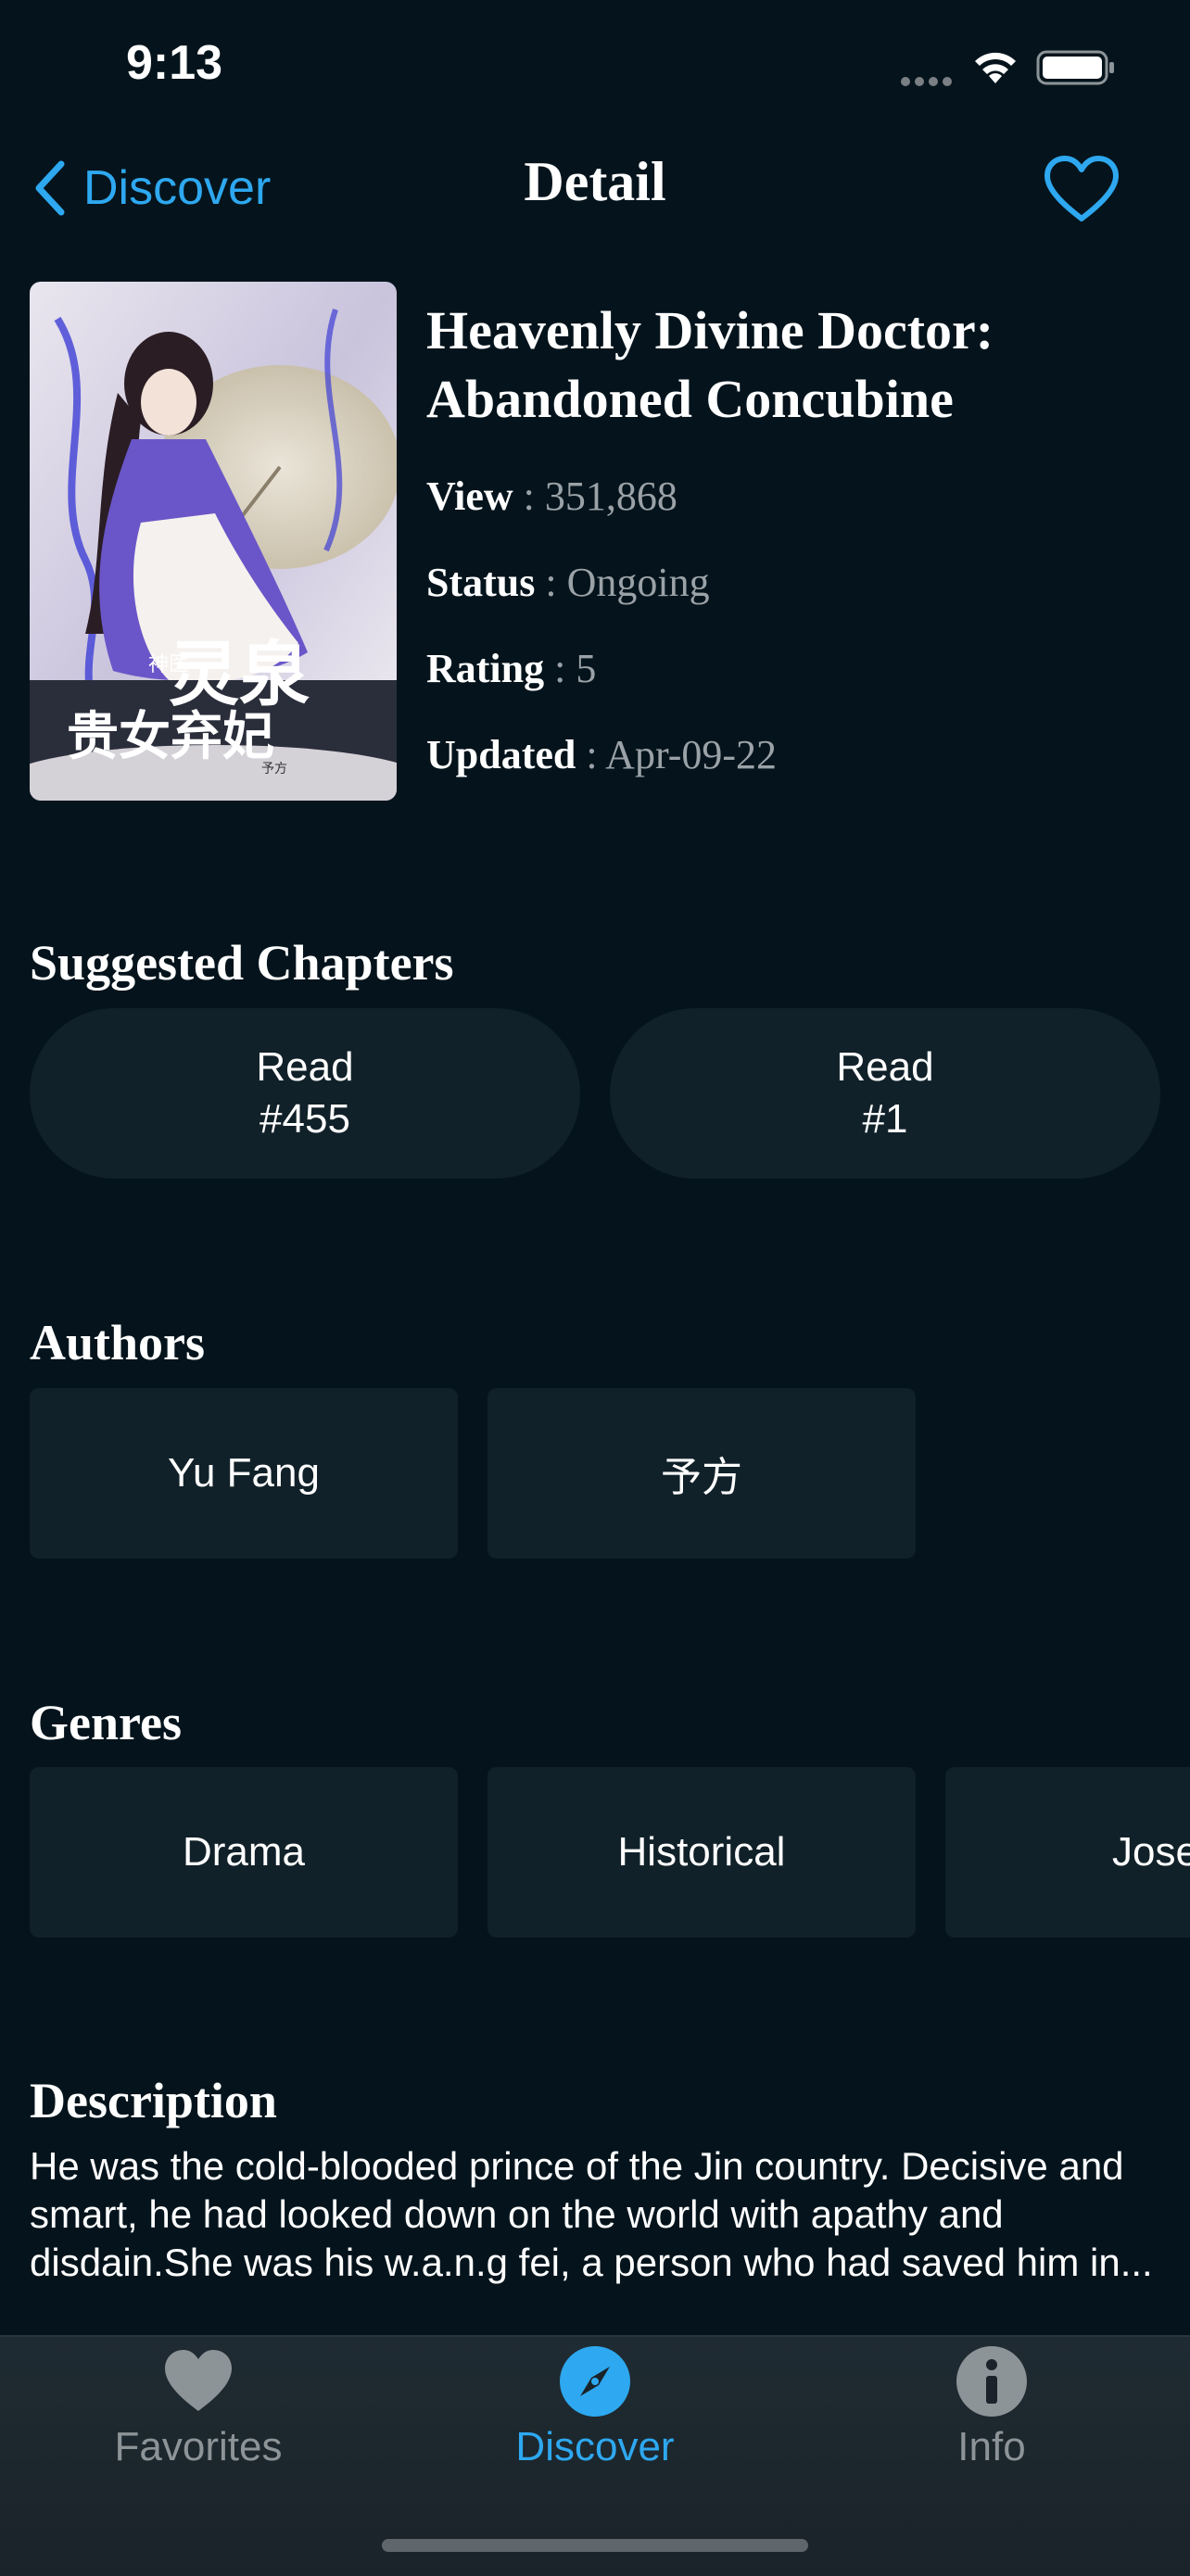 The height and width of the screenshot is (2576, 1190). Describe the element at coordinates (638, 582) in the screenshot. I see `info-value: Ongoing` at that location.